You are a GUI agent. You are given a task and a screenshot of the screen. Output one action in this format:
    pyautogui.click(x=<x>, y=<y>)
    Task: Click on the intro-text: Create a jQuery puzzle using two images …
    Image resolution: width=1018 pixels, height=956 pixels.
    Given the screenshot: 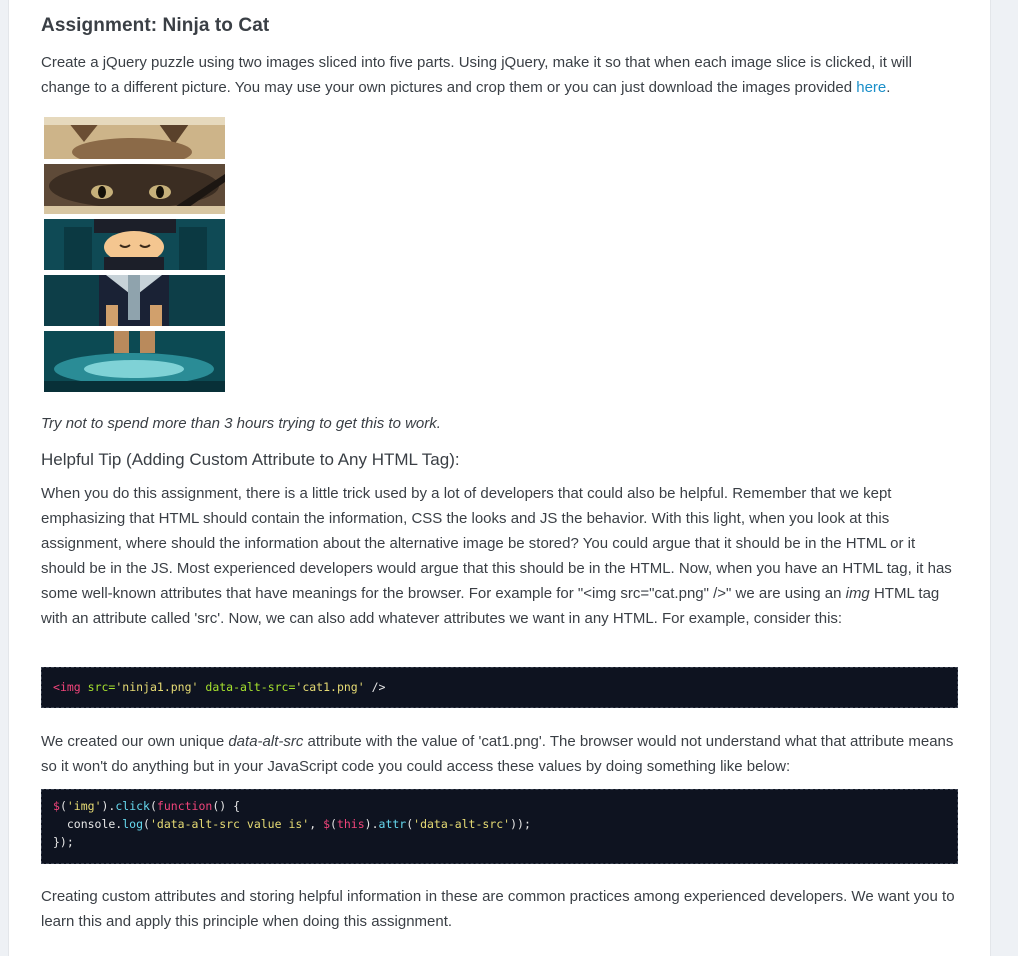 What is the action you would take?
    pyautogui.click(x=476, y=75)
    